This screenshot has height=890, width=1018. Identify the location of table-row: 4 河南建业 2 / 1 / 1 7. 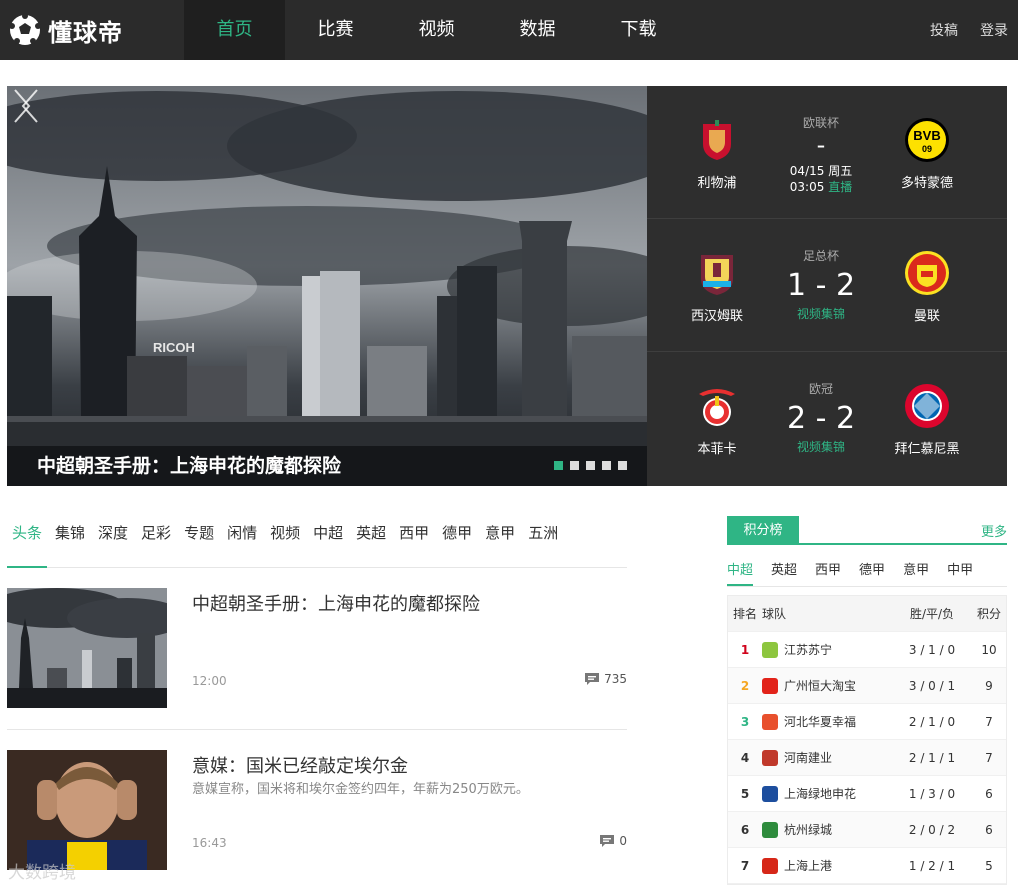
(867, 758).